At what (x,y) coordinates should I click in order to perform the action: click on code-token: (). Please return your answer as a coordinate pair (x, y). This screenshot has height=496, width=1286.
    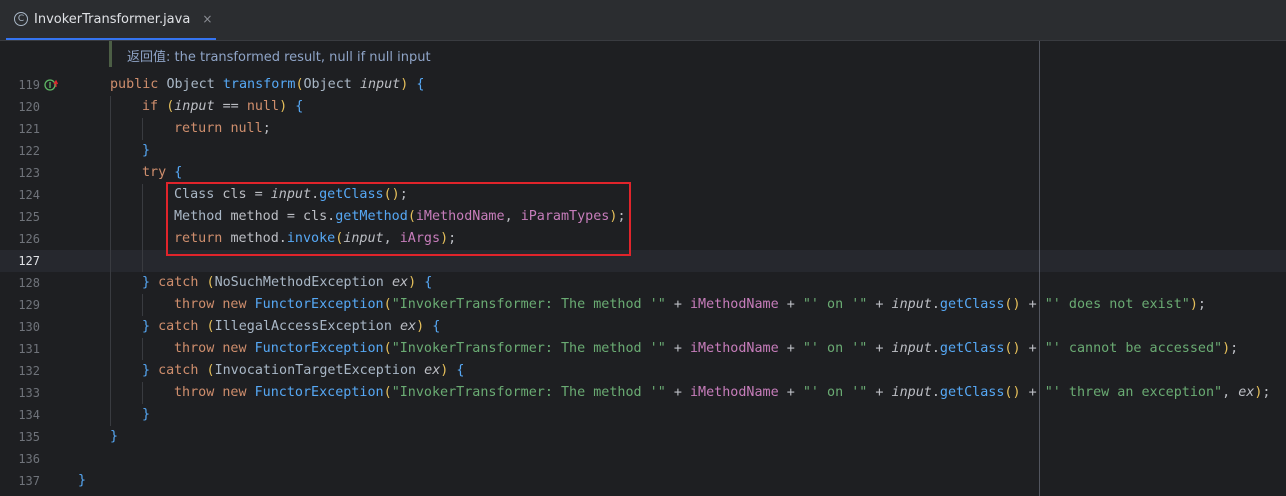
    Looking at the image, I should click on (1012, 348).